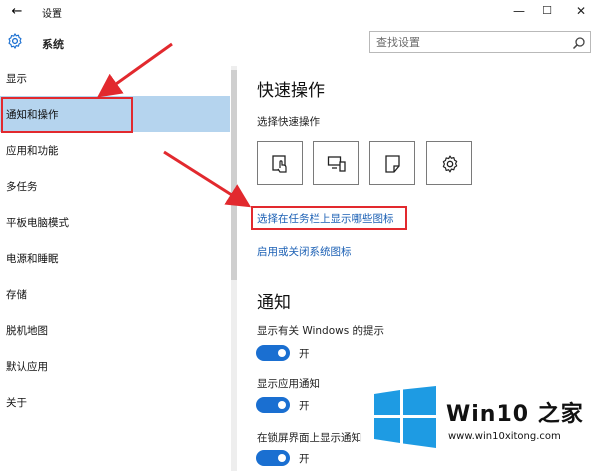 Image resolution: width=600 pixels, height=471 pixels. I want to click on project-display-icon, so click(336, 164).